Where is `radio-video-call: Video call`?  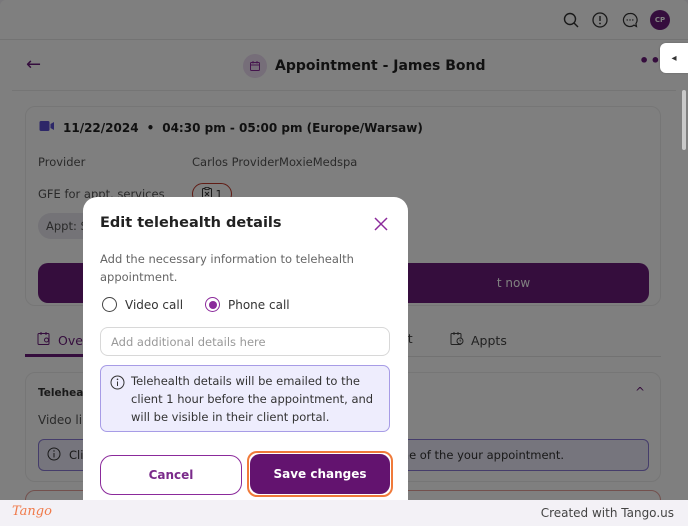 radio-video-call: Video call is located at coordinates (142, 304).